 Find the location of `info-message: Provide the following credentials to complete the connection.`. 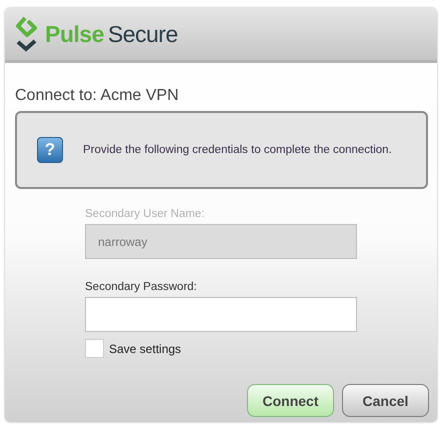

info-message: Provide the following credentials to complete the connection. is located at coordinates (237, 150).